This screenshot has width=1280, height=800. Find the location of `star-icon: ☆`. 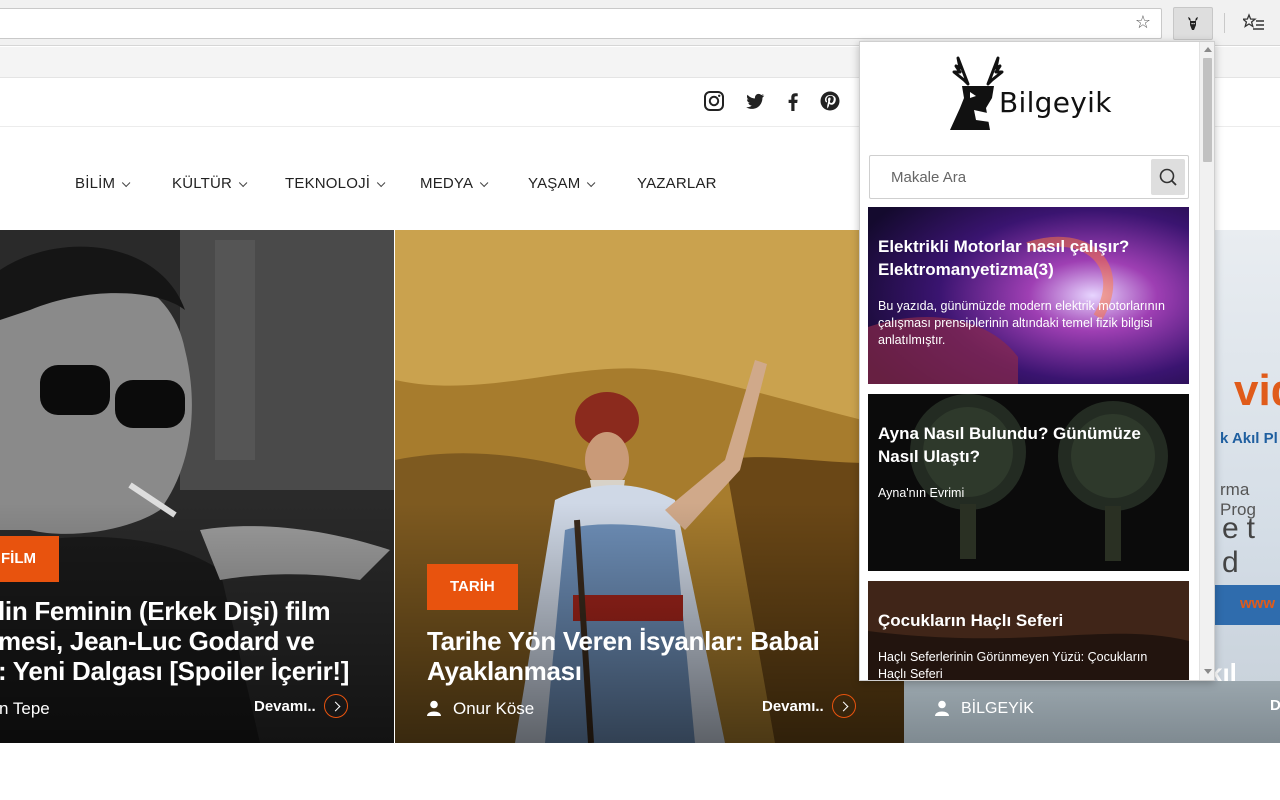

star-icon: ☆ is located at coordinates (1143, 23).